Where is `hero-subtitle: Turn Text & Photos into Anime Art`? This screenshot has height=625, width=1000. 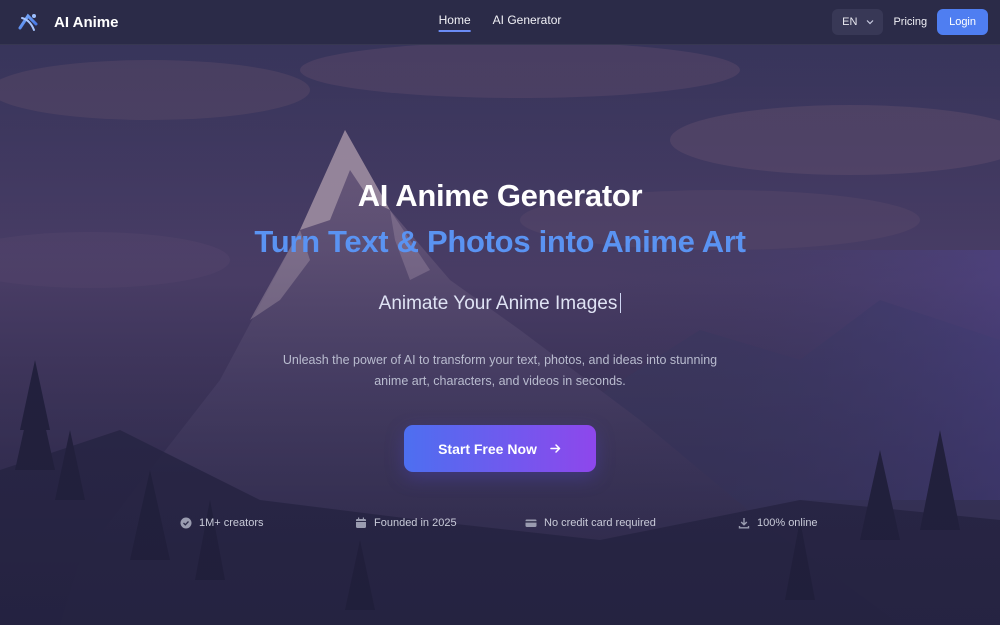
hero-subtitle: Turn Text & Photos into Anime Art is located at coordinates (500, 241).